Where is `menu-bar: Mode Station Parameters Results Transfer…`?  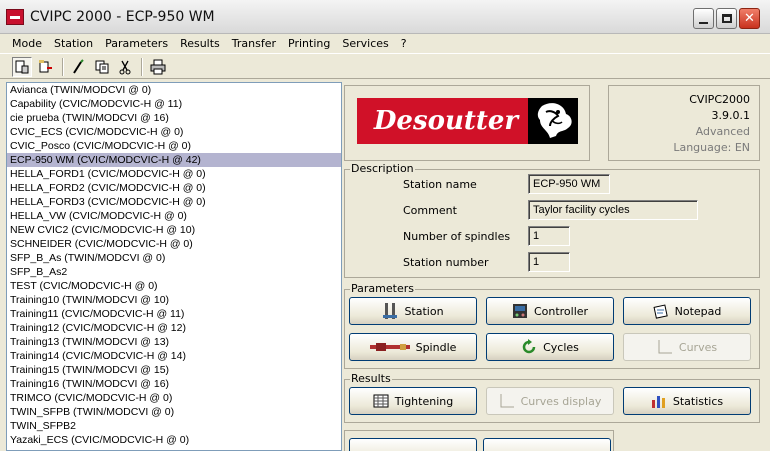 menu-bar: Mode Station Parameters Results Transfer… is located at coordinates (385, 43).